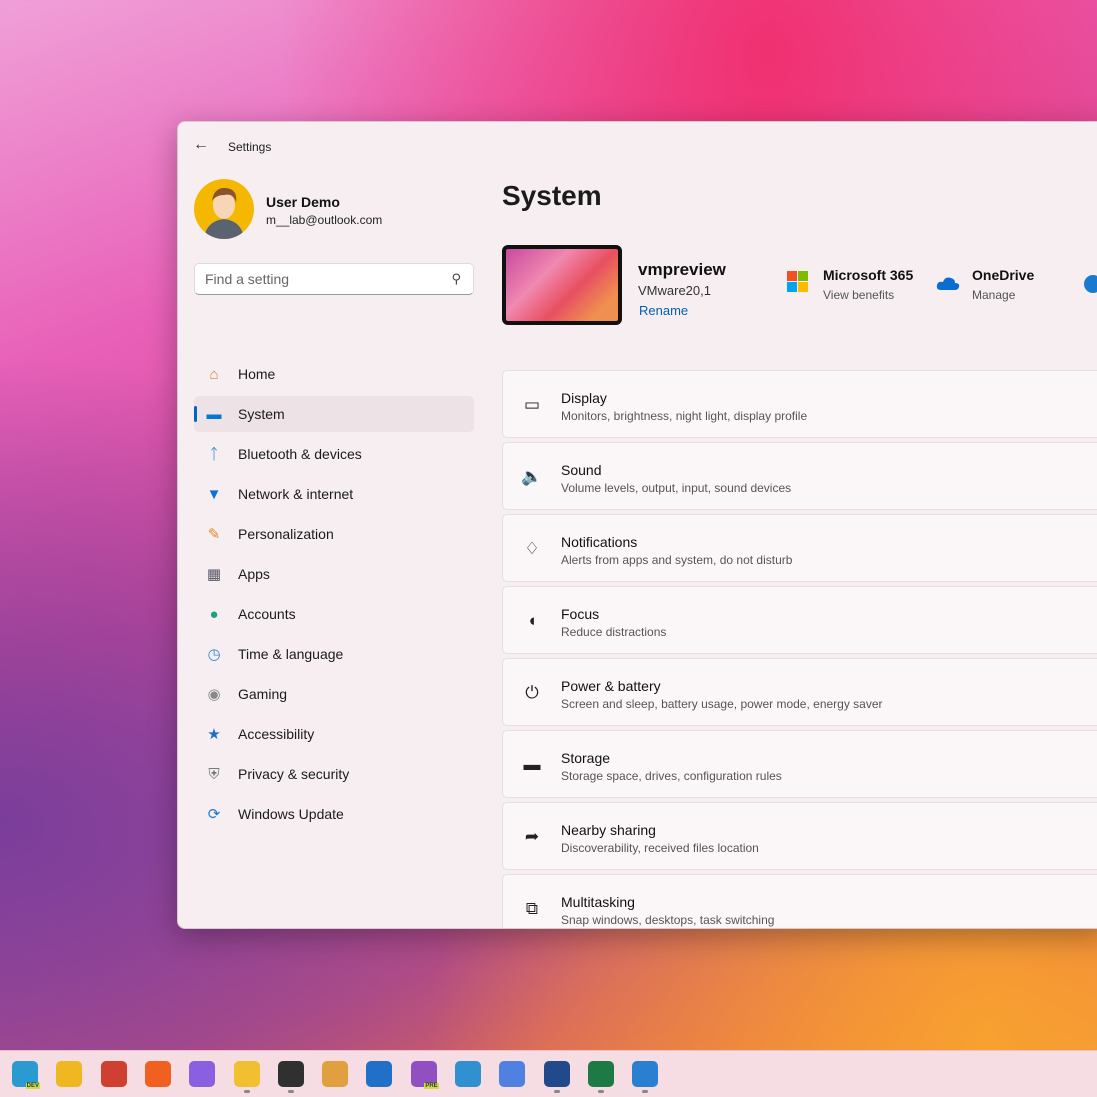 The height and width of the screenshot is (1097, 1097). What do you see at coordinates (850, 284) in the screenshot?
I see `microsoft-365-link: Microsoft 365 View benefits` at bounding box center [850, 284].